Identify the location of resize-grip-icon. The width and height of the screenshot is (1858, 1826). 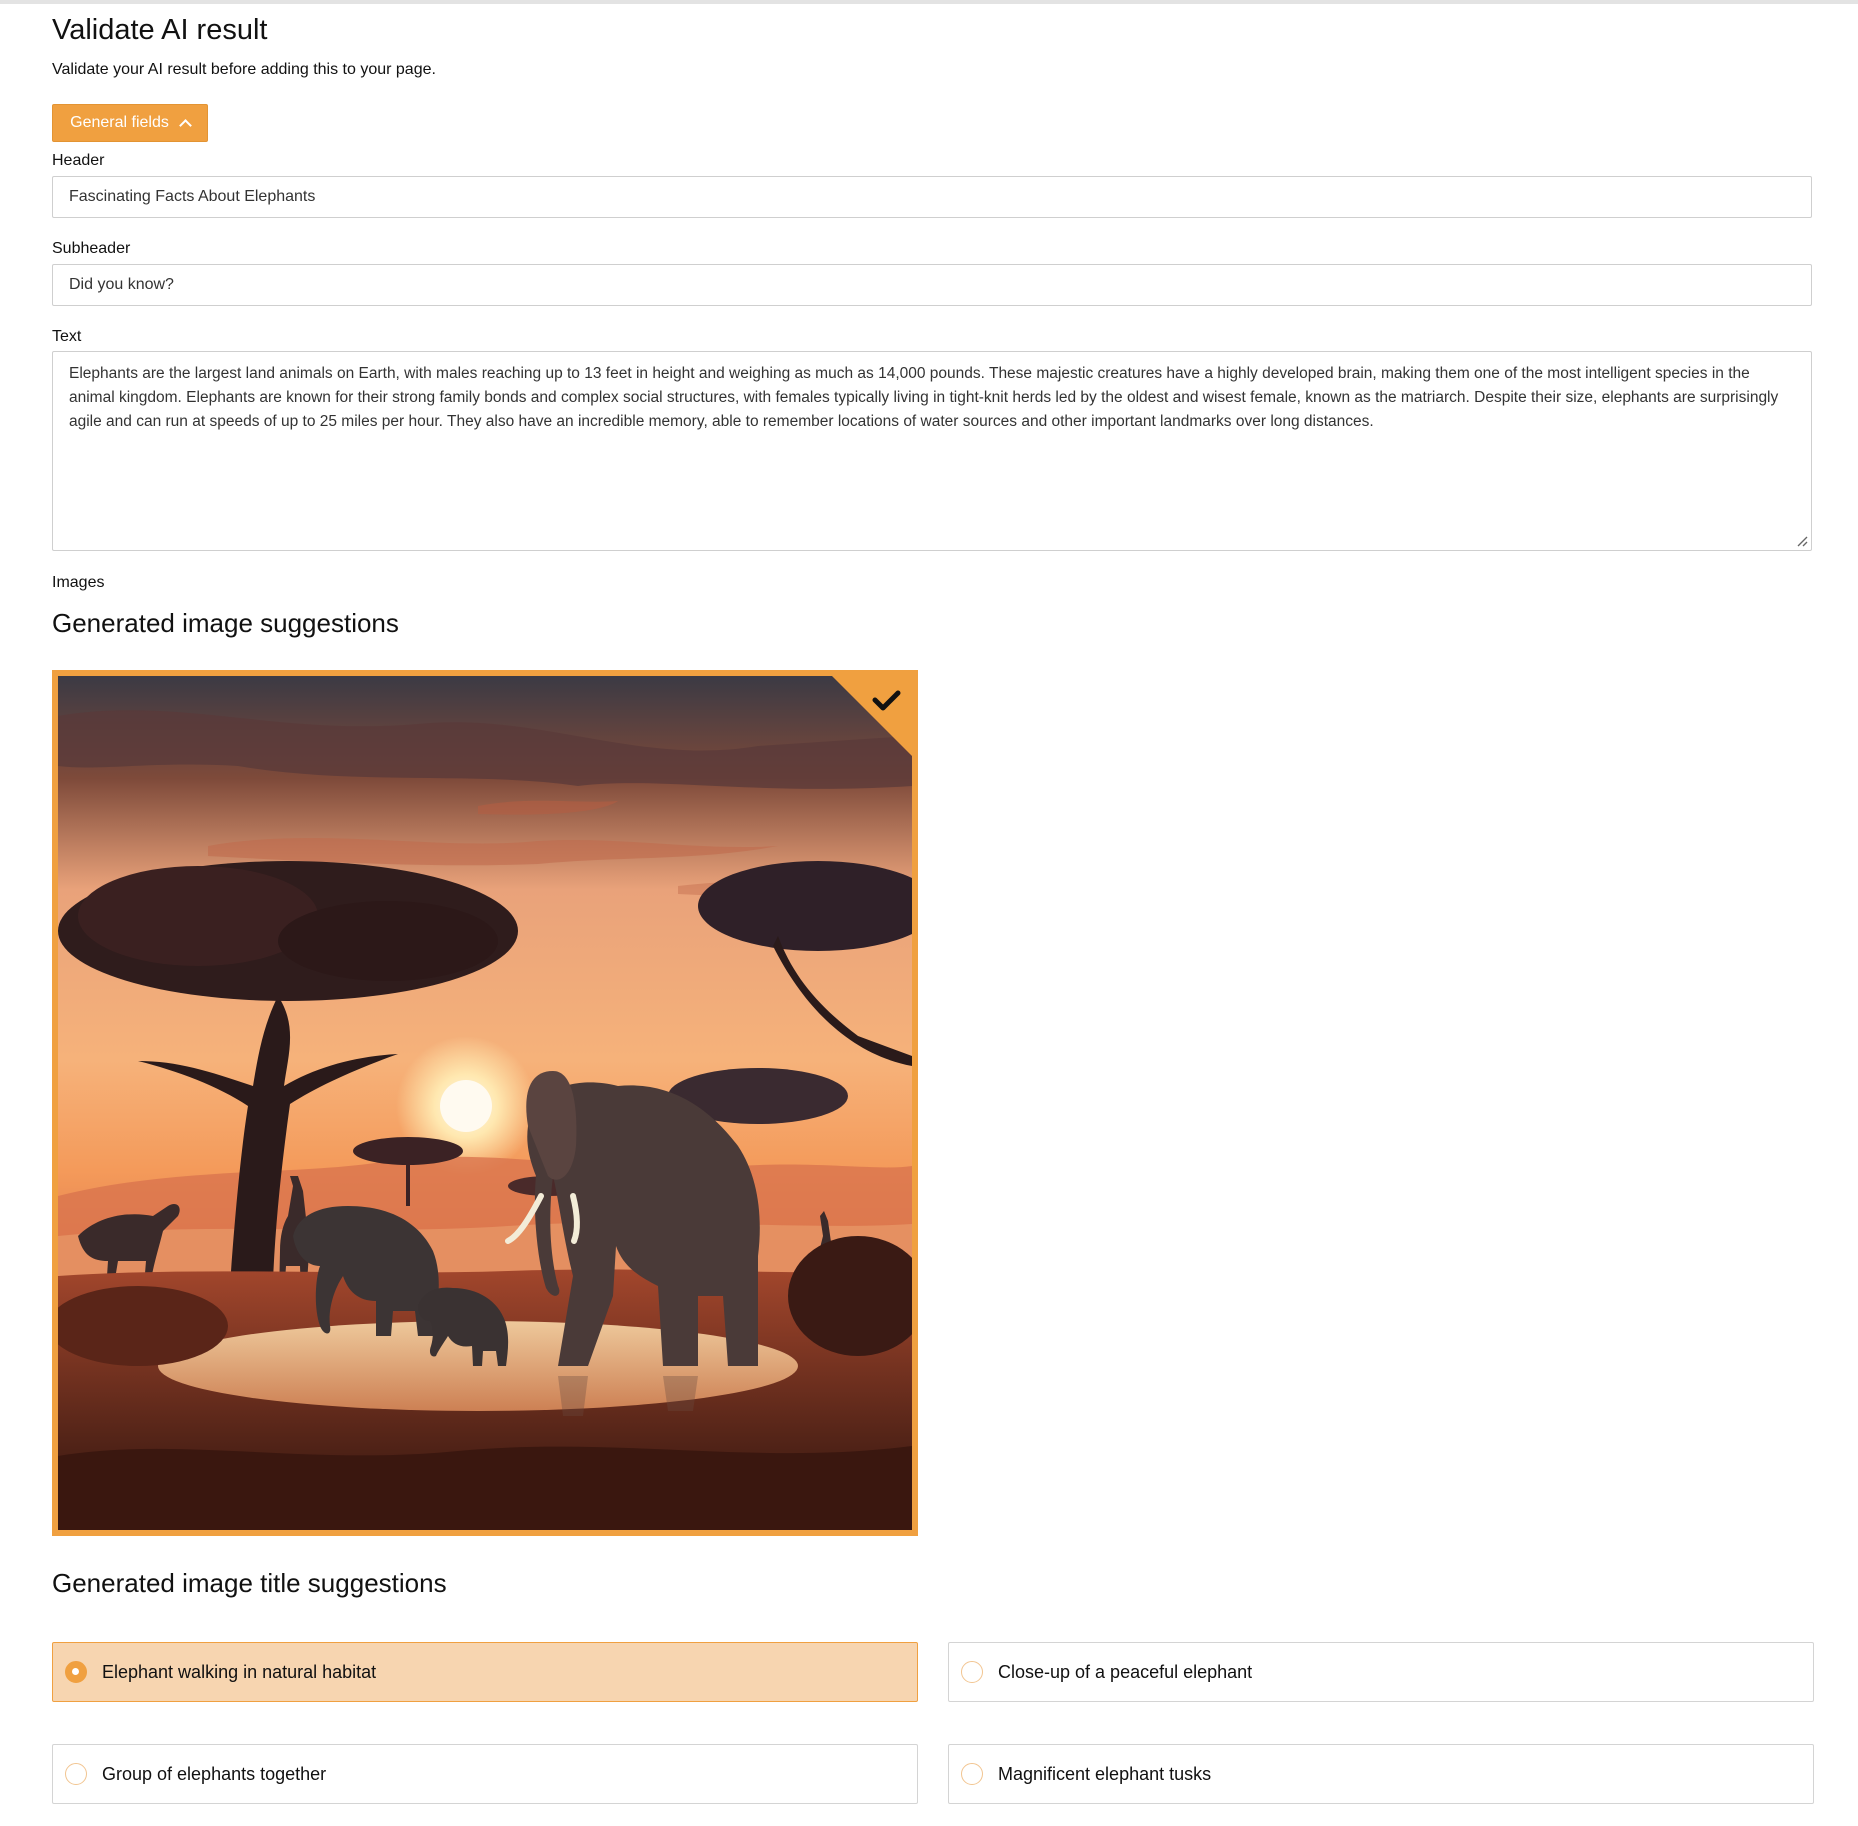
(1802, 541).